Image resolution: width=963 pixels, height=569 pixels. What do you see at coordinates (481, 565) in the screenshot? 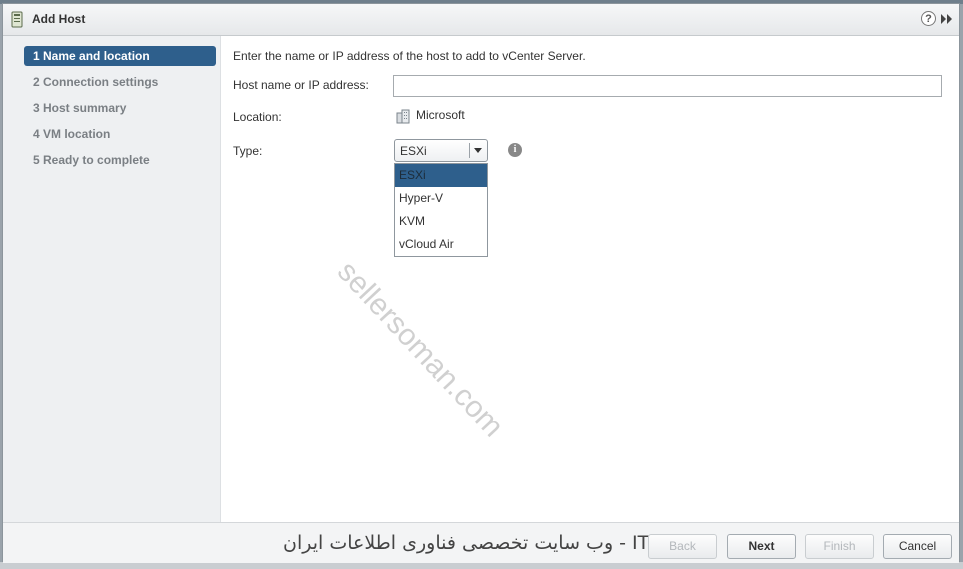
I see `background-window-strip-bottom` at bounding box center [481, 565].